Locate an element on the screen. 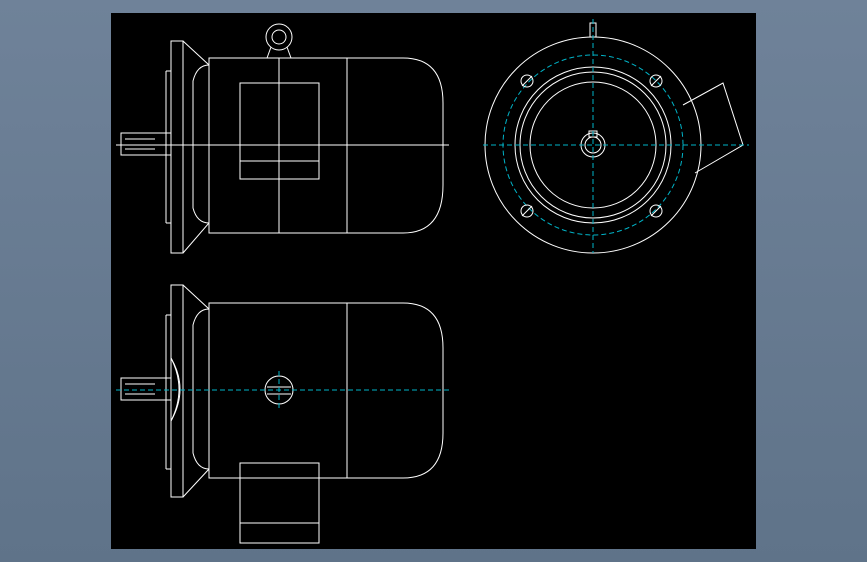 The width and height of the screenshot is (867, 562). terminal-box-side is located at coordinates (713, 128).